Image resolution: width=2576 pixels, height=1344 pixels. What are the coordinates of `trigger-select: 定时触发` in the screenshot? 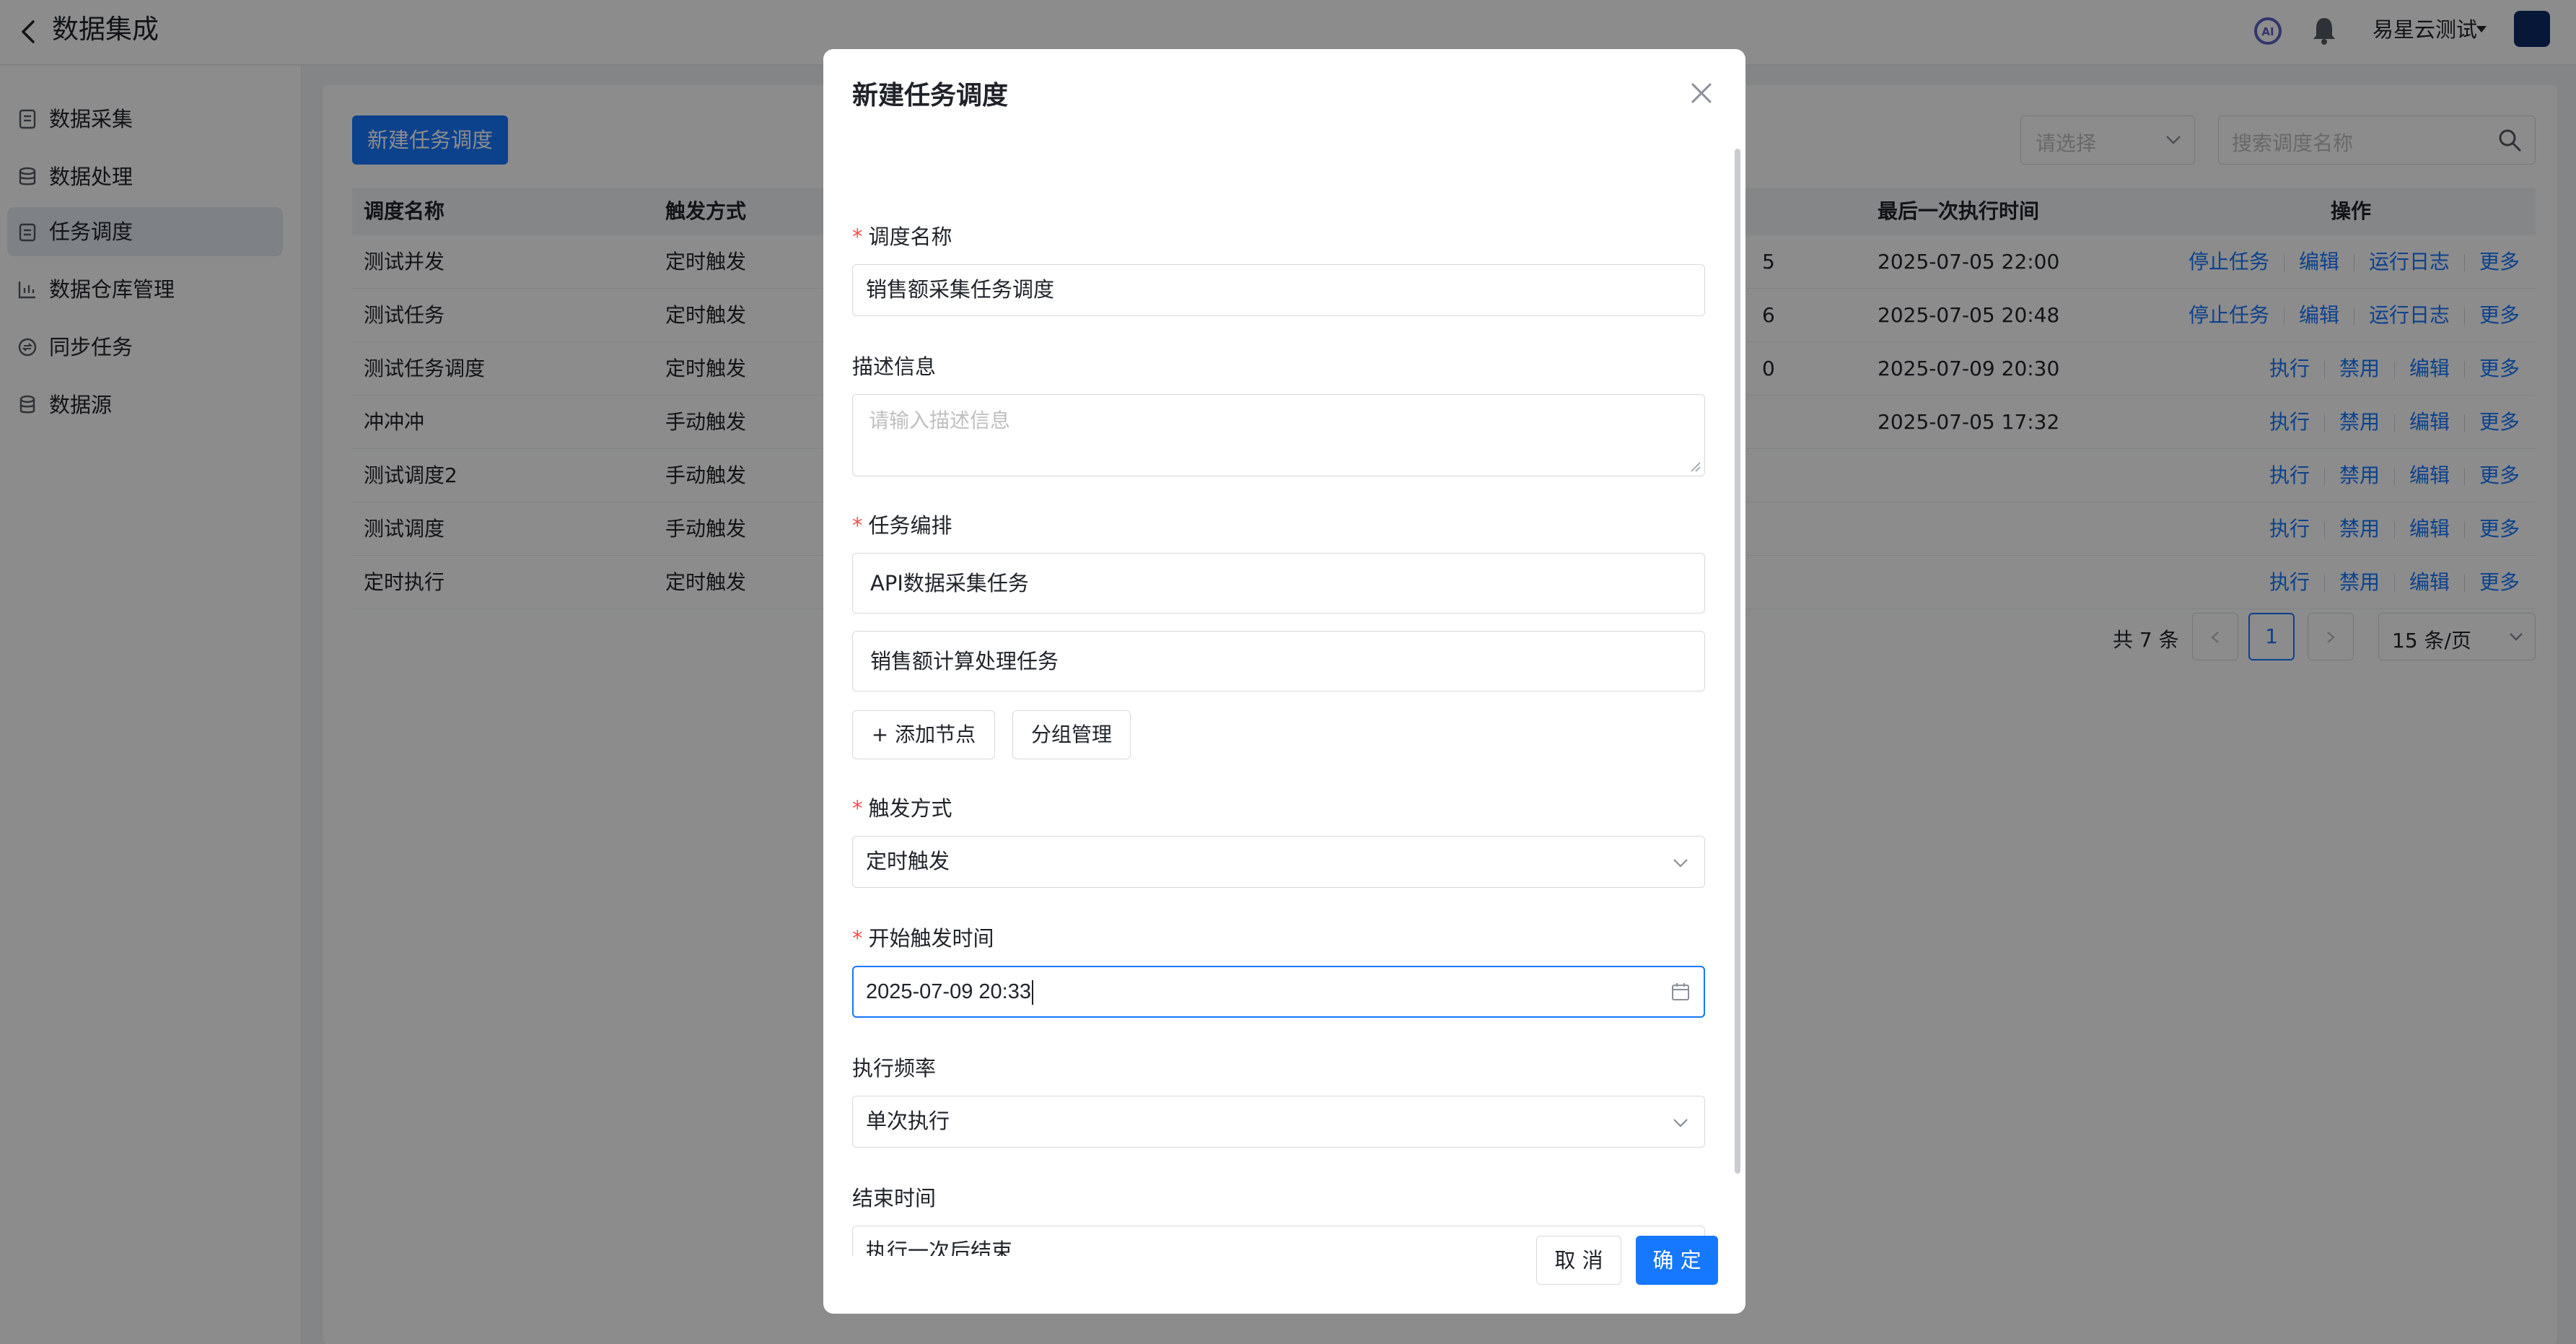 It's located at (1278, 862).